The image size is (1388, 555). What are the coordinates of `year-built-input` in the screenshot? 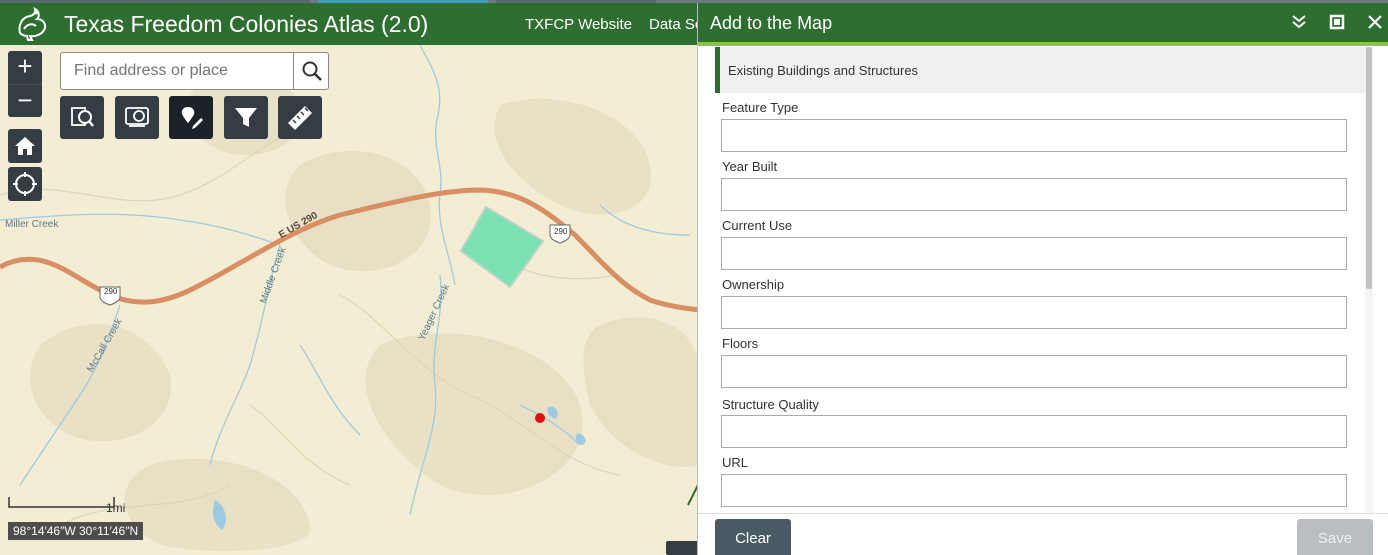 It's located at (1034, 194).